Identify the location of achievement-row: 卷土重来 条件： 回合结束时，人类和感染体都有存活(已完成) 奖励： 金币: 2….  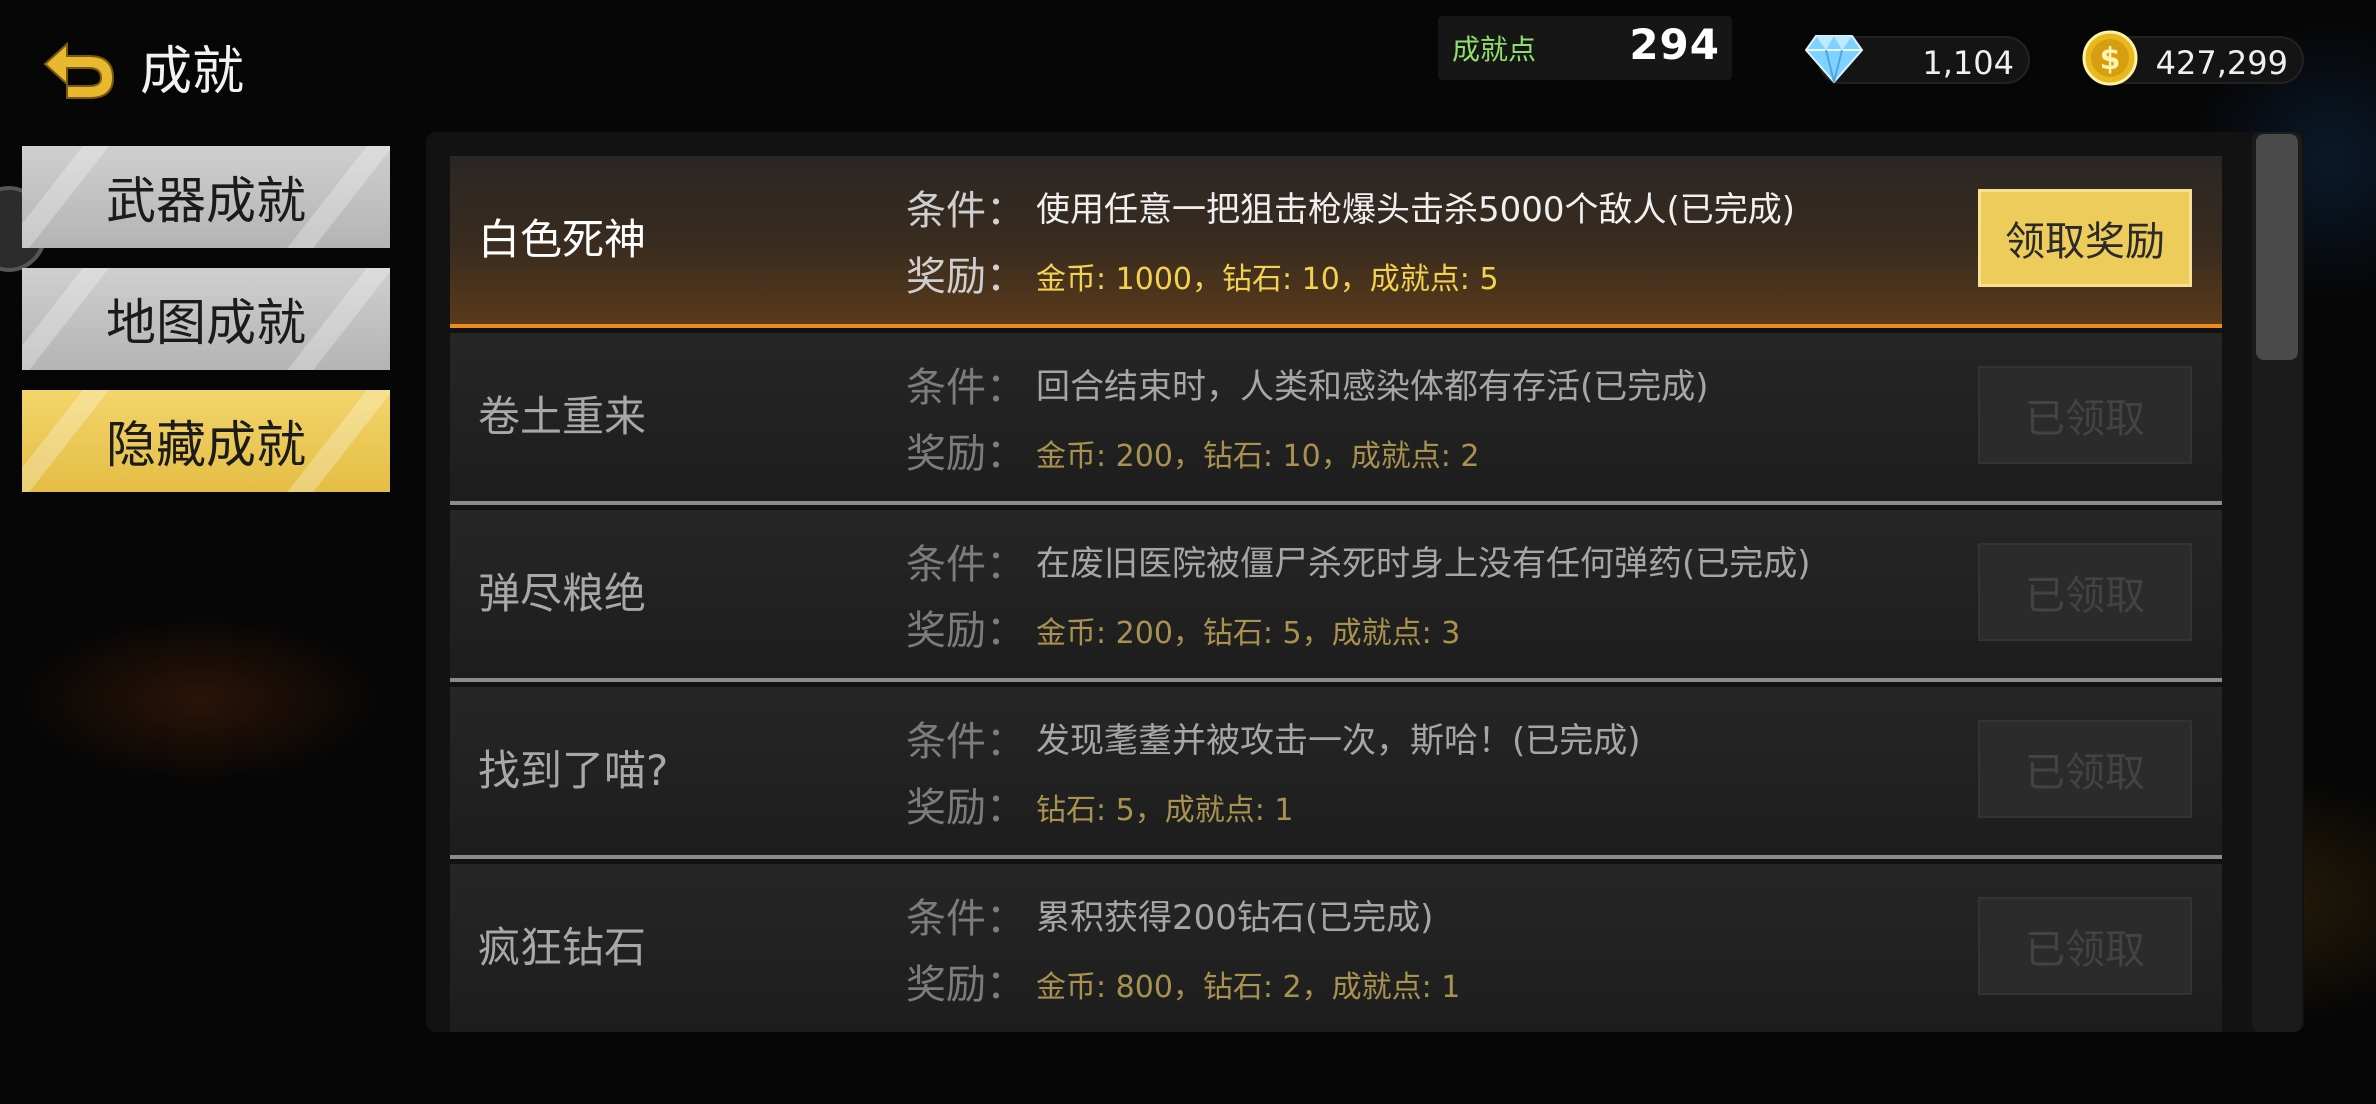
(1336, 419).